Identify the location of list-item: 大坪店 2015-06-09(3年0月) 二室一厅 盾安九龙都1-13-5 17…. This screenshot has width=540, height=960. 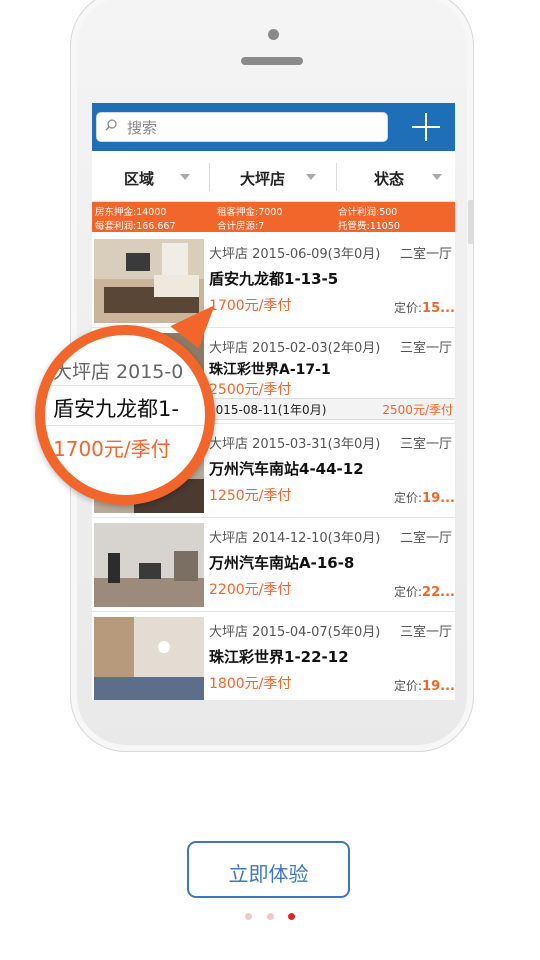
(273, 281).